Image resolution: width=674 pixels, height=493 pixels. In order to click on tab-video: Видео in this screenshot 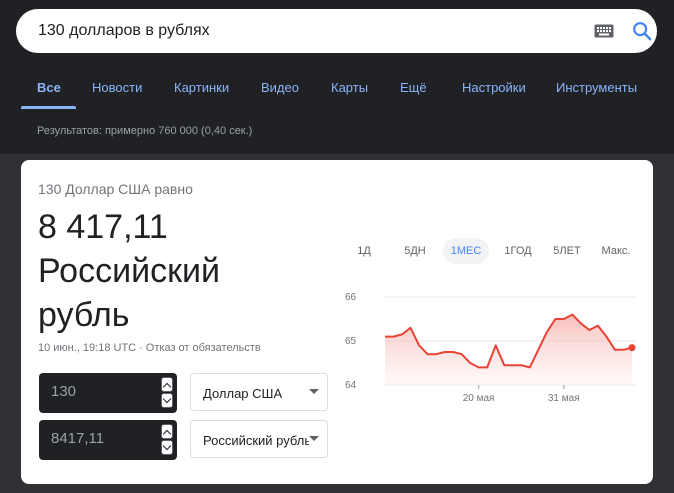, I will do `click(280, 87)`.